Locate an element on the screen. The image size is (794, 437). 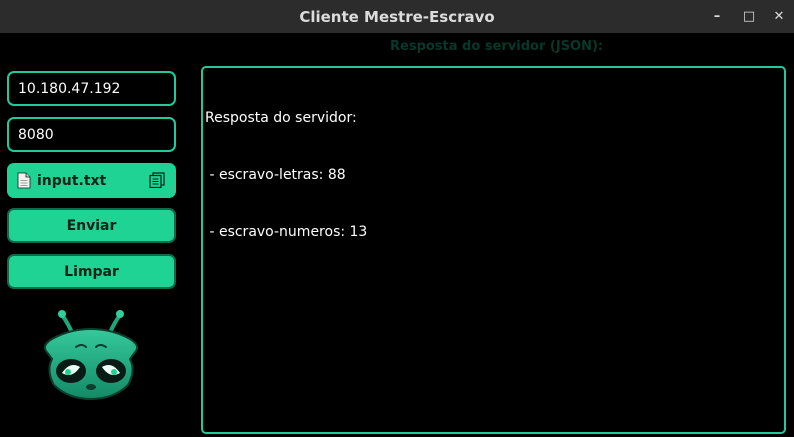
port-value: 8080 is located at coordinates (36, 134).